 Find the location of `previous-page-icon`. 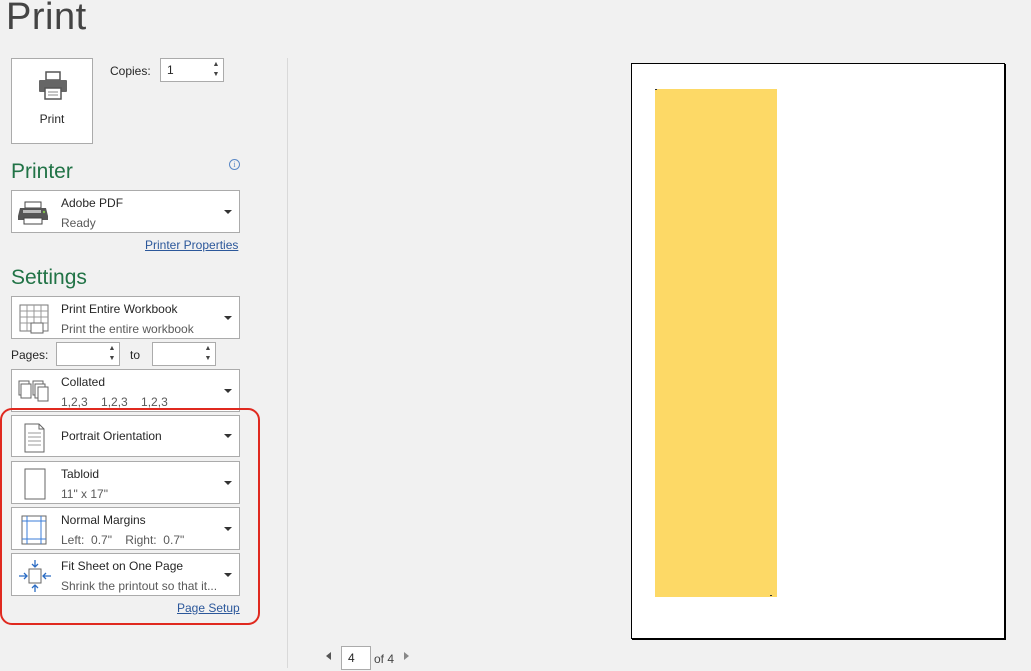

previous-page-icon is located at coordinates (328, 656).